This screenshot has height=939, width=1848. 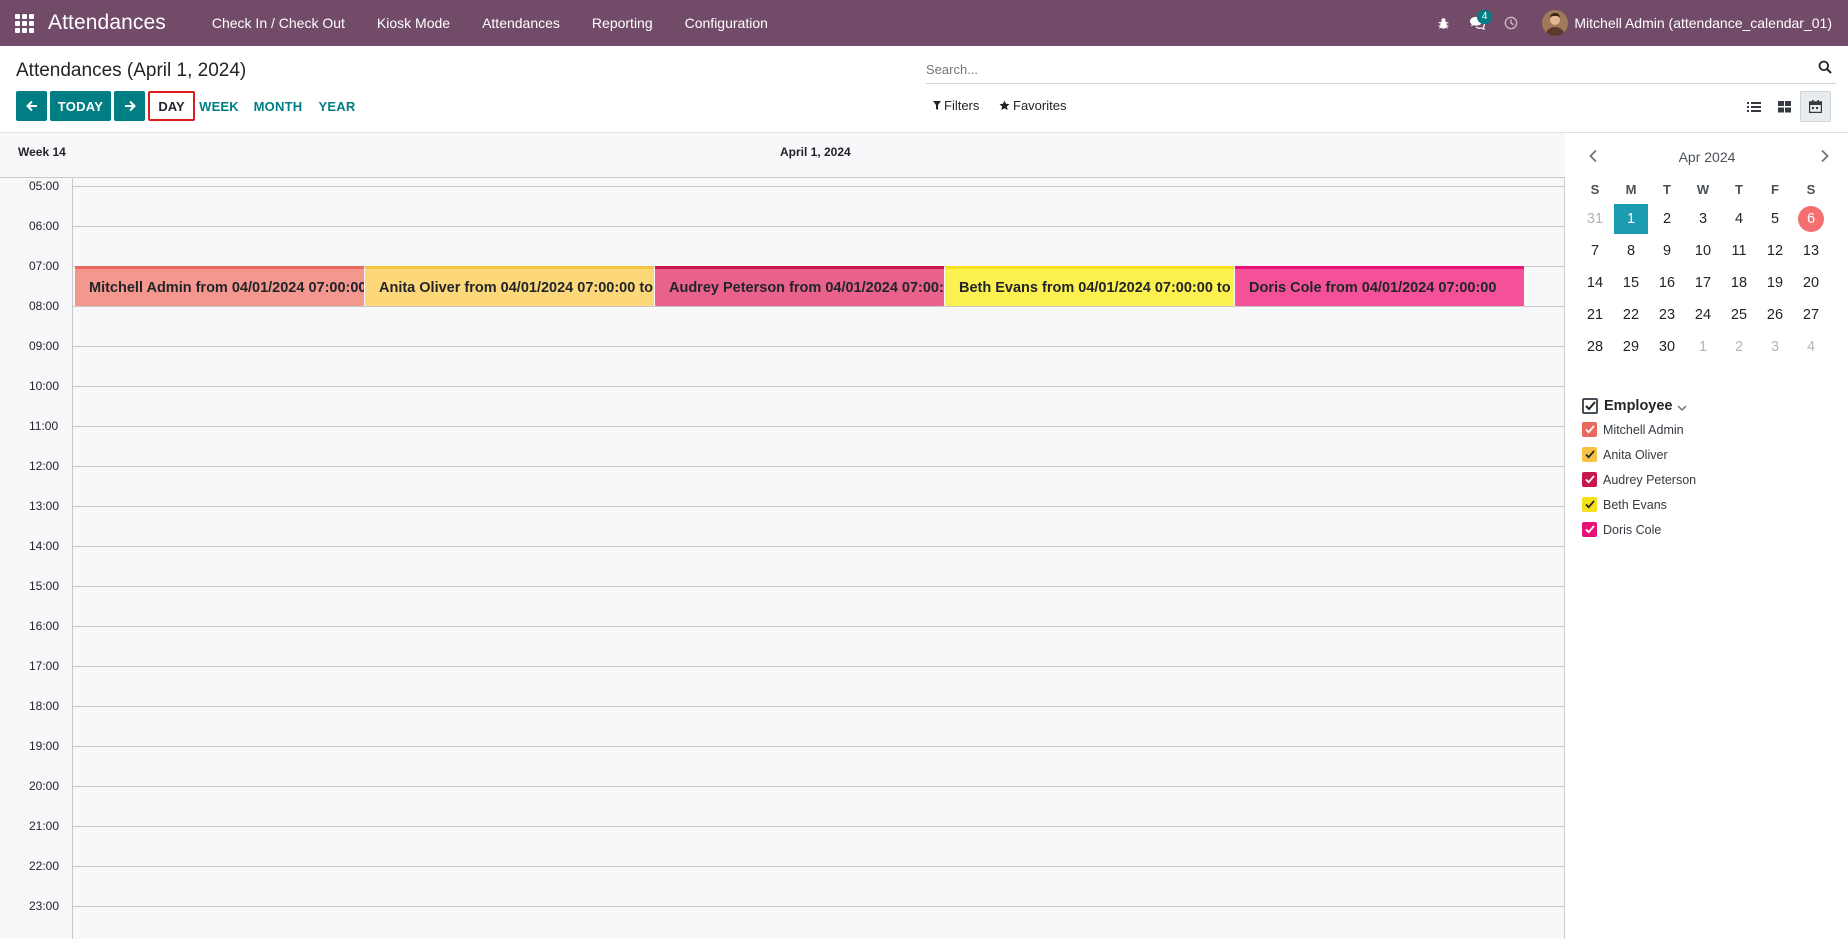 I want to click on user-avatar, so click(x=1555, y=23).